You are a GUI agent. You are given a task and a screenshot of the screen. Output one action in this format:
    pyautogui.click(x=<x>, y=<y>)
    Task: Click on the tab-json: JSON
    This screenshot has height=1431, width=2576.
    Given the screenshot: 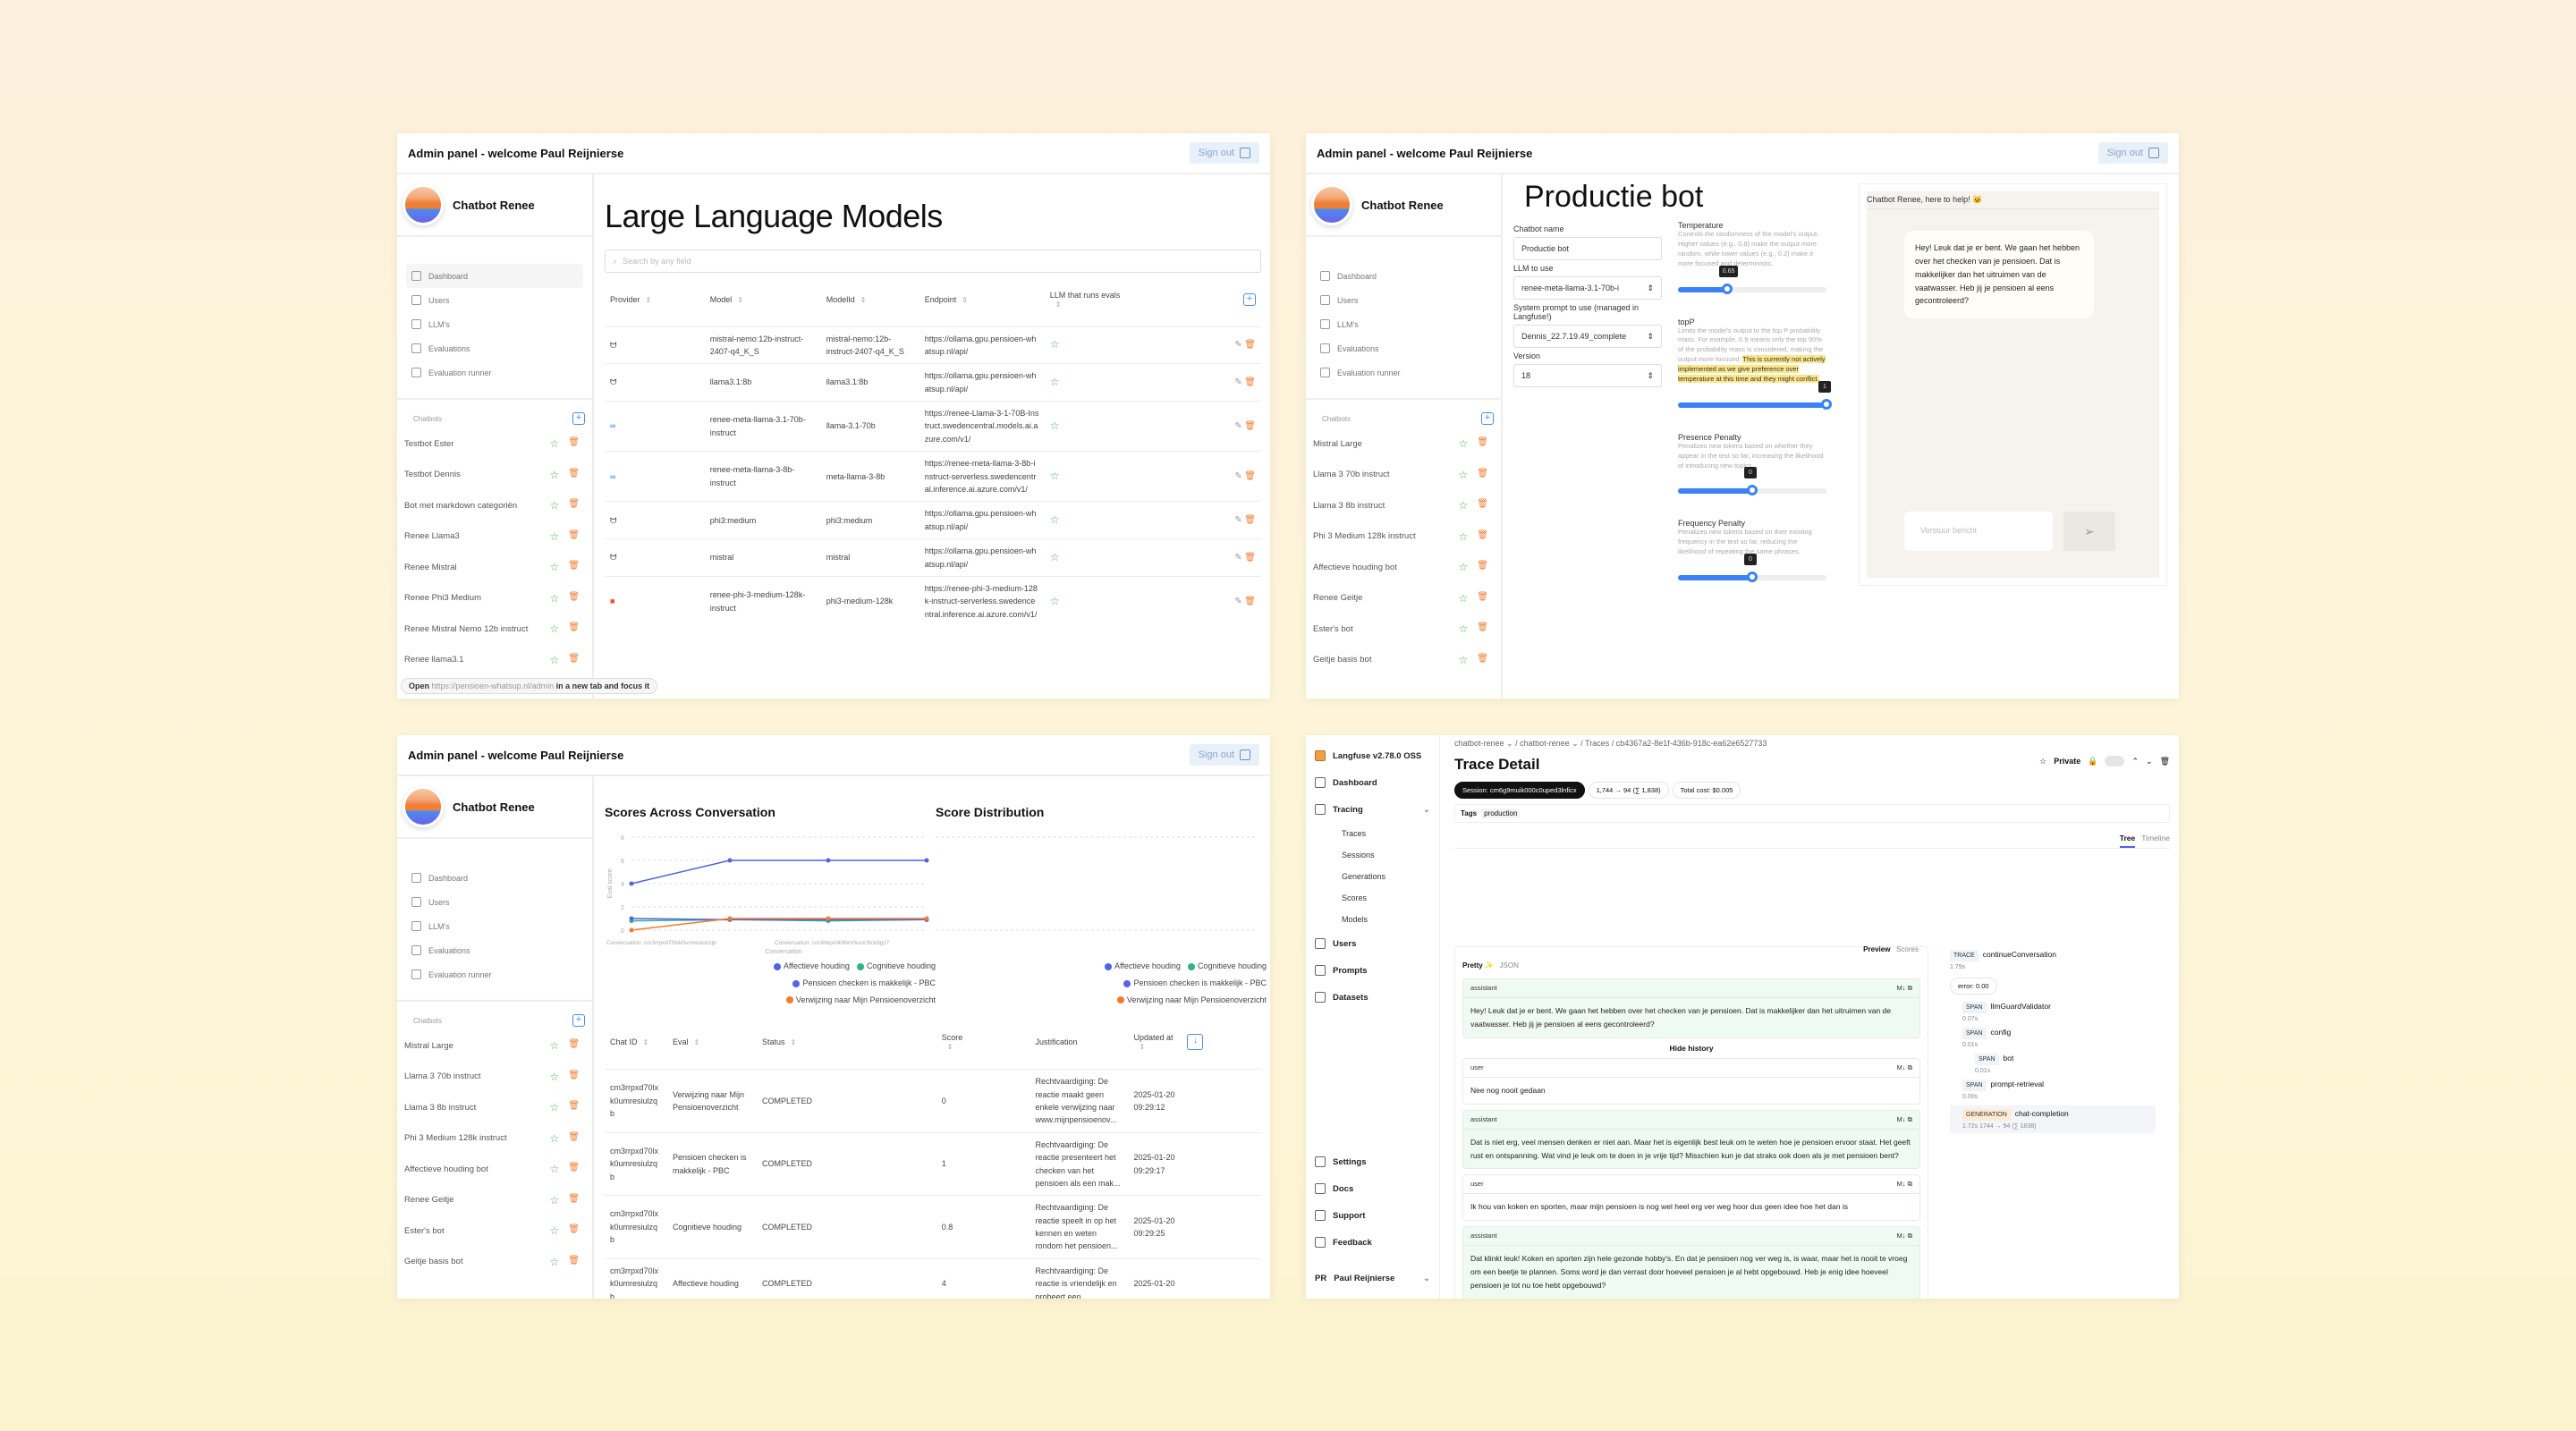 What is the action you would take?
    pyautogui.click(x=1509, y=966)
    